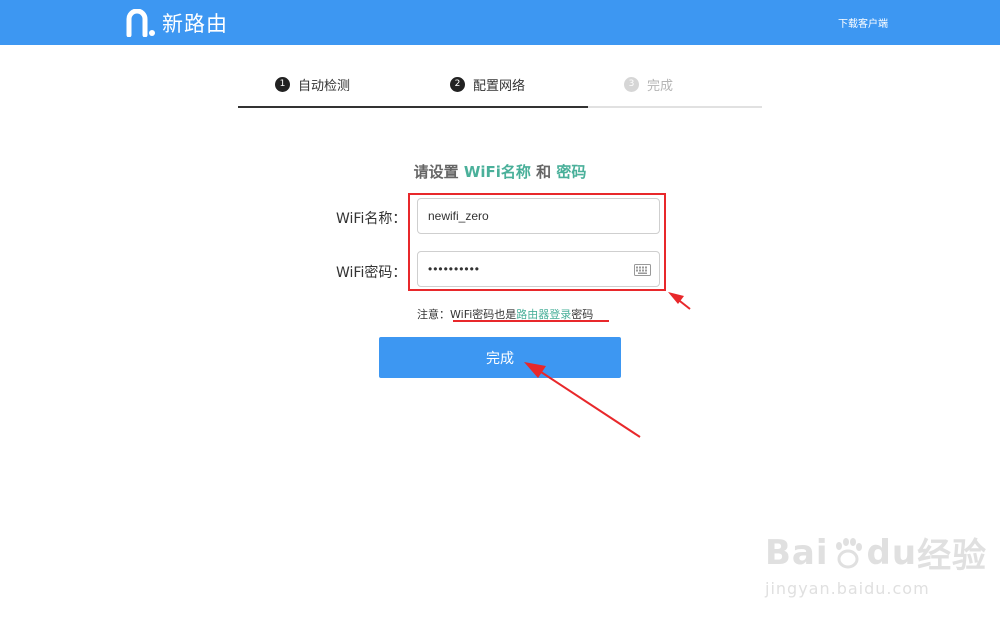  Describe the element at coordinates (571, 172) in the screenshot. I see `heading-password: 密码` at that location.